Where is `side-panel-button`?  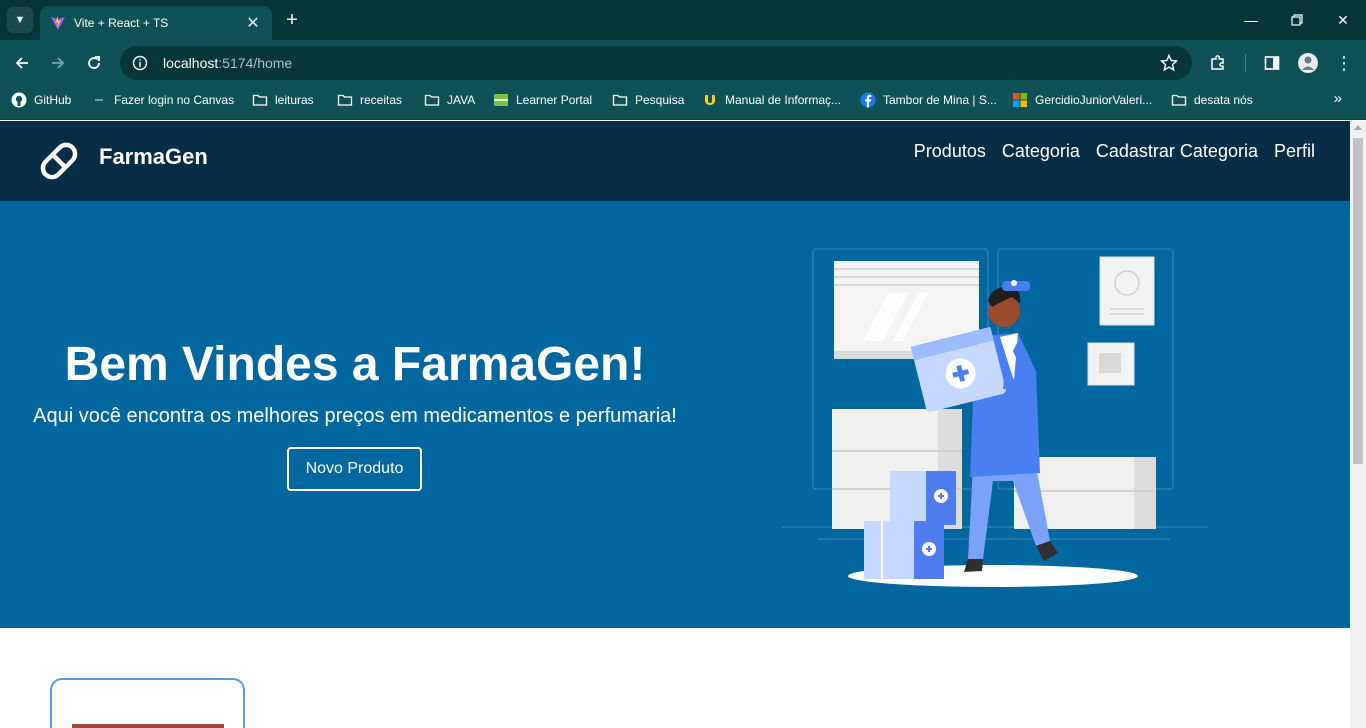 side-panel-button is located at coordinates (1272, 63).